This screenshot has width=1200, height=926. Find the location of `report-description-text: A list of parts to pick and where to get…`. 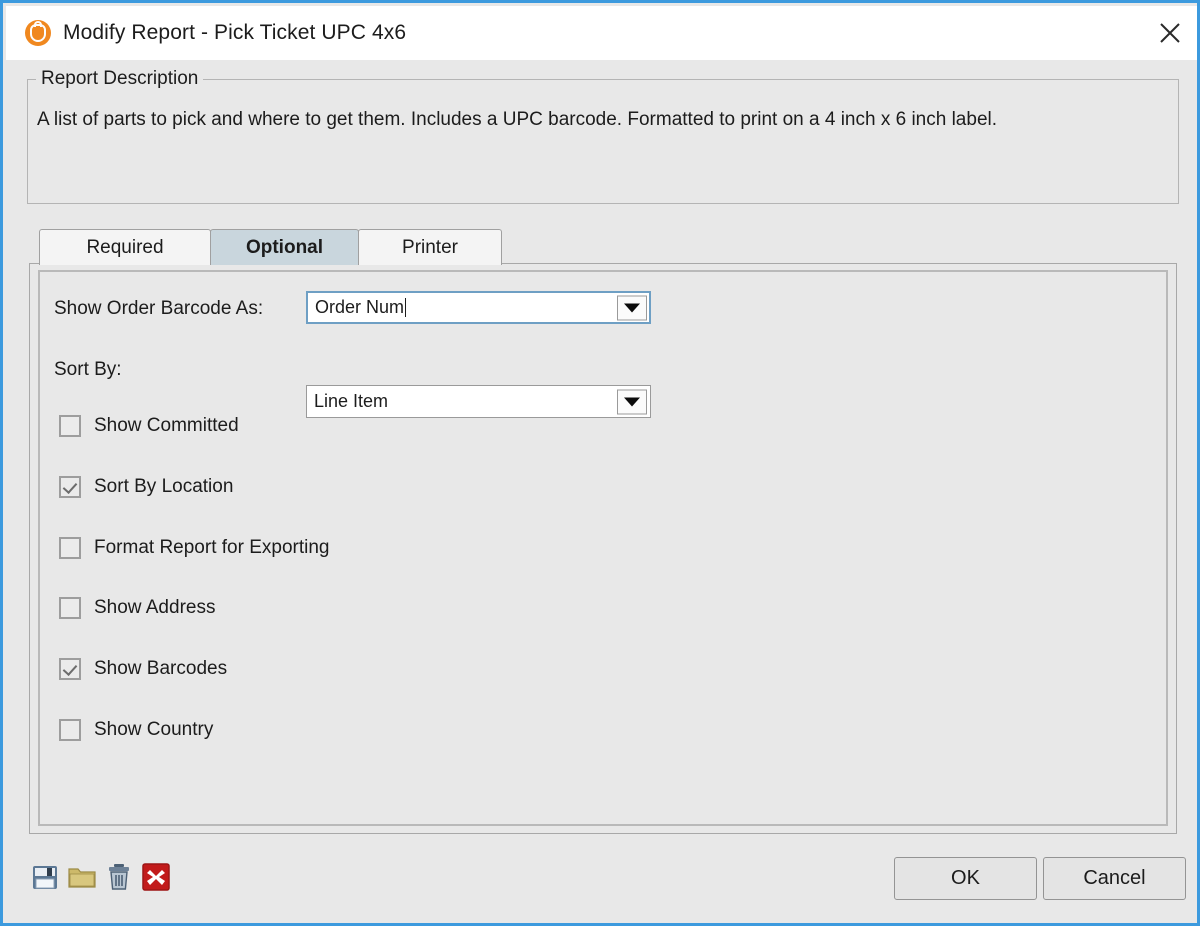

report-description-text: A list of parts to pick and where to get… is located at coordinates (517, 119).